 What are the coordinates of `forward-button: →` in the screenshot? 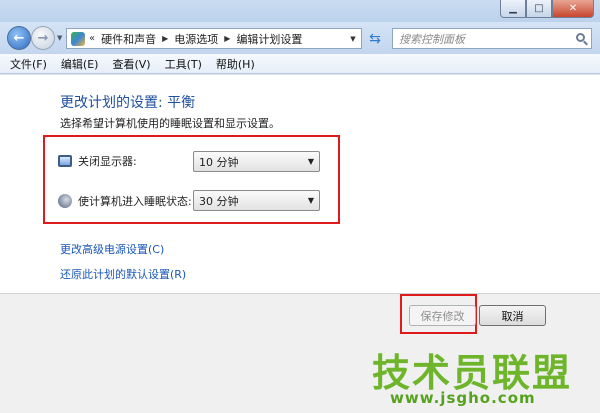 It's located at (43, 38).